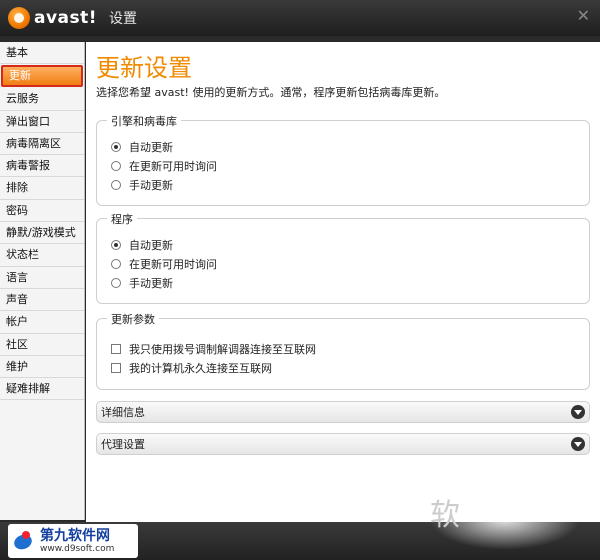 This screenshot has width=600, height=560. What do you see at coordinates (583, 15) in the screenshot?
I see `close-icon: ✕` at bounding box center [583, 15].